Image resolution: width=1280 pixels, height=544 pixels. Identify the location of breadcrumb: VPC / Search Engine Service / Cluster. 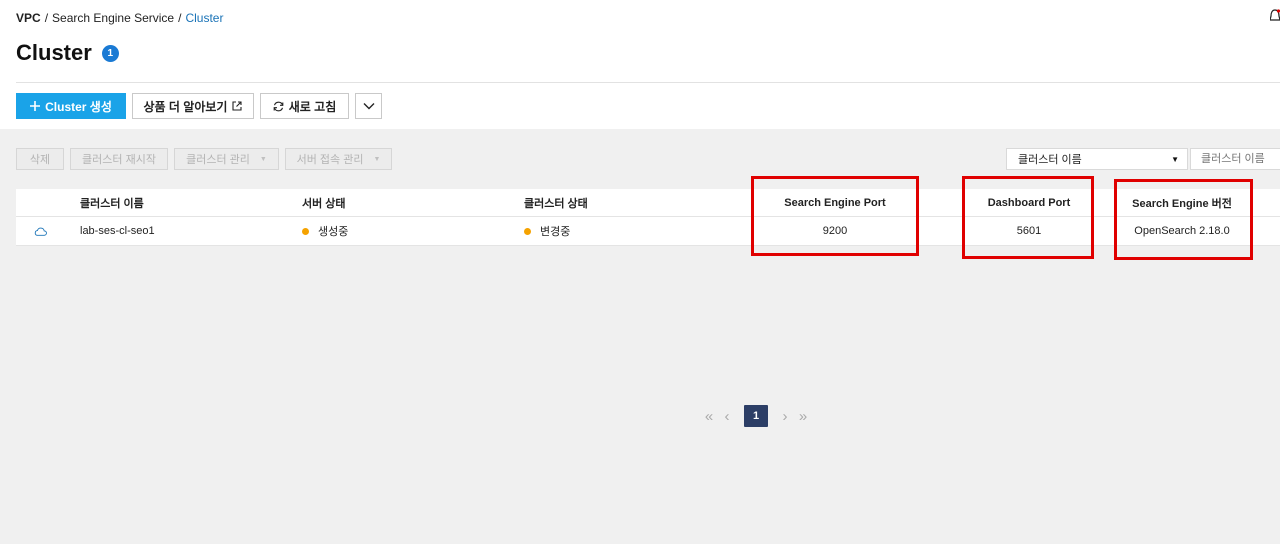
(119, 18).